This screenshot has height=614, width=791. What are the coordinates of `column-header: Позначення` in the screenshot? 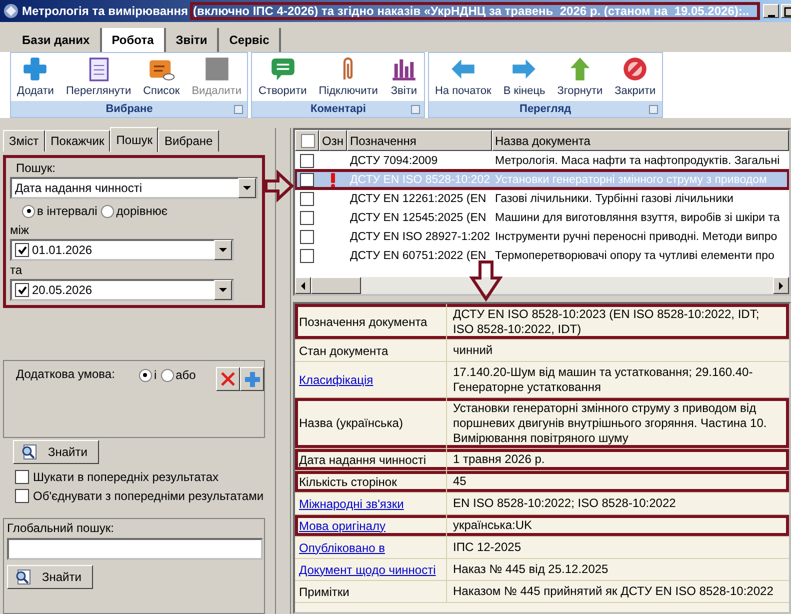 It's located at (419, 140).